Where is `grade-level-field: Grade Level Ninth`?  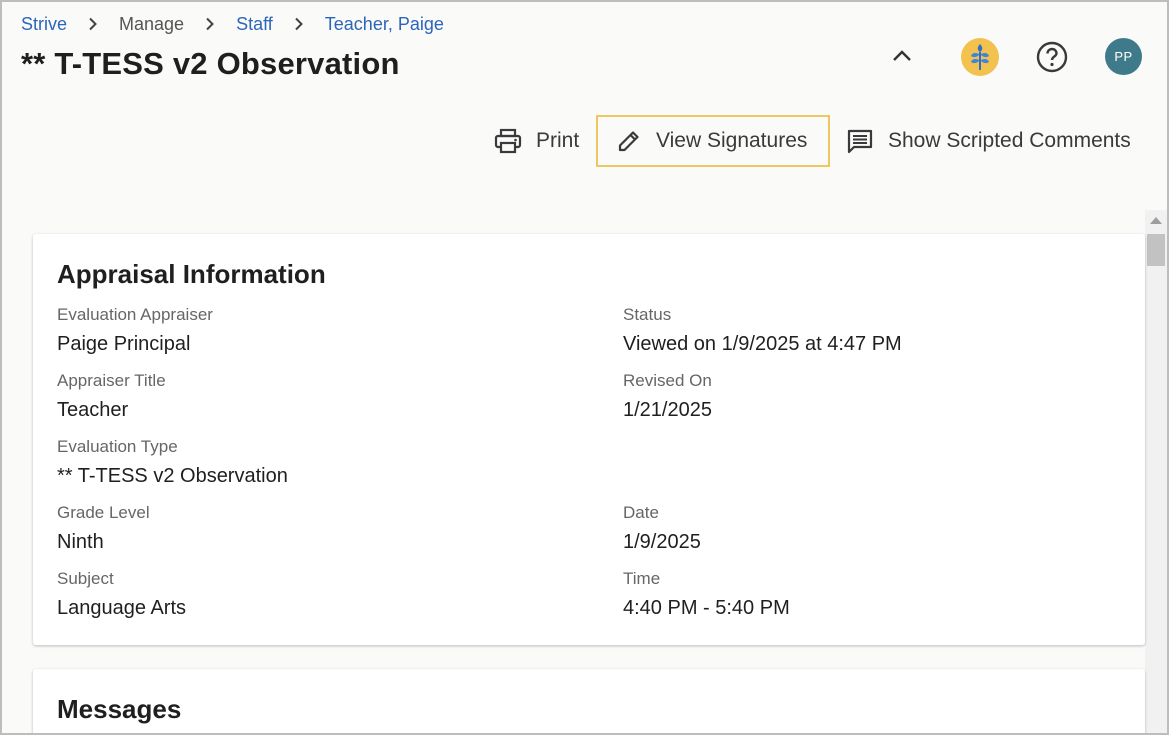
grade-level-field: Grade Level Ninth is located at coordinates (103, 528).